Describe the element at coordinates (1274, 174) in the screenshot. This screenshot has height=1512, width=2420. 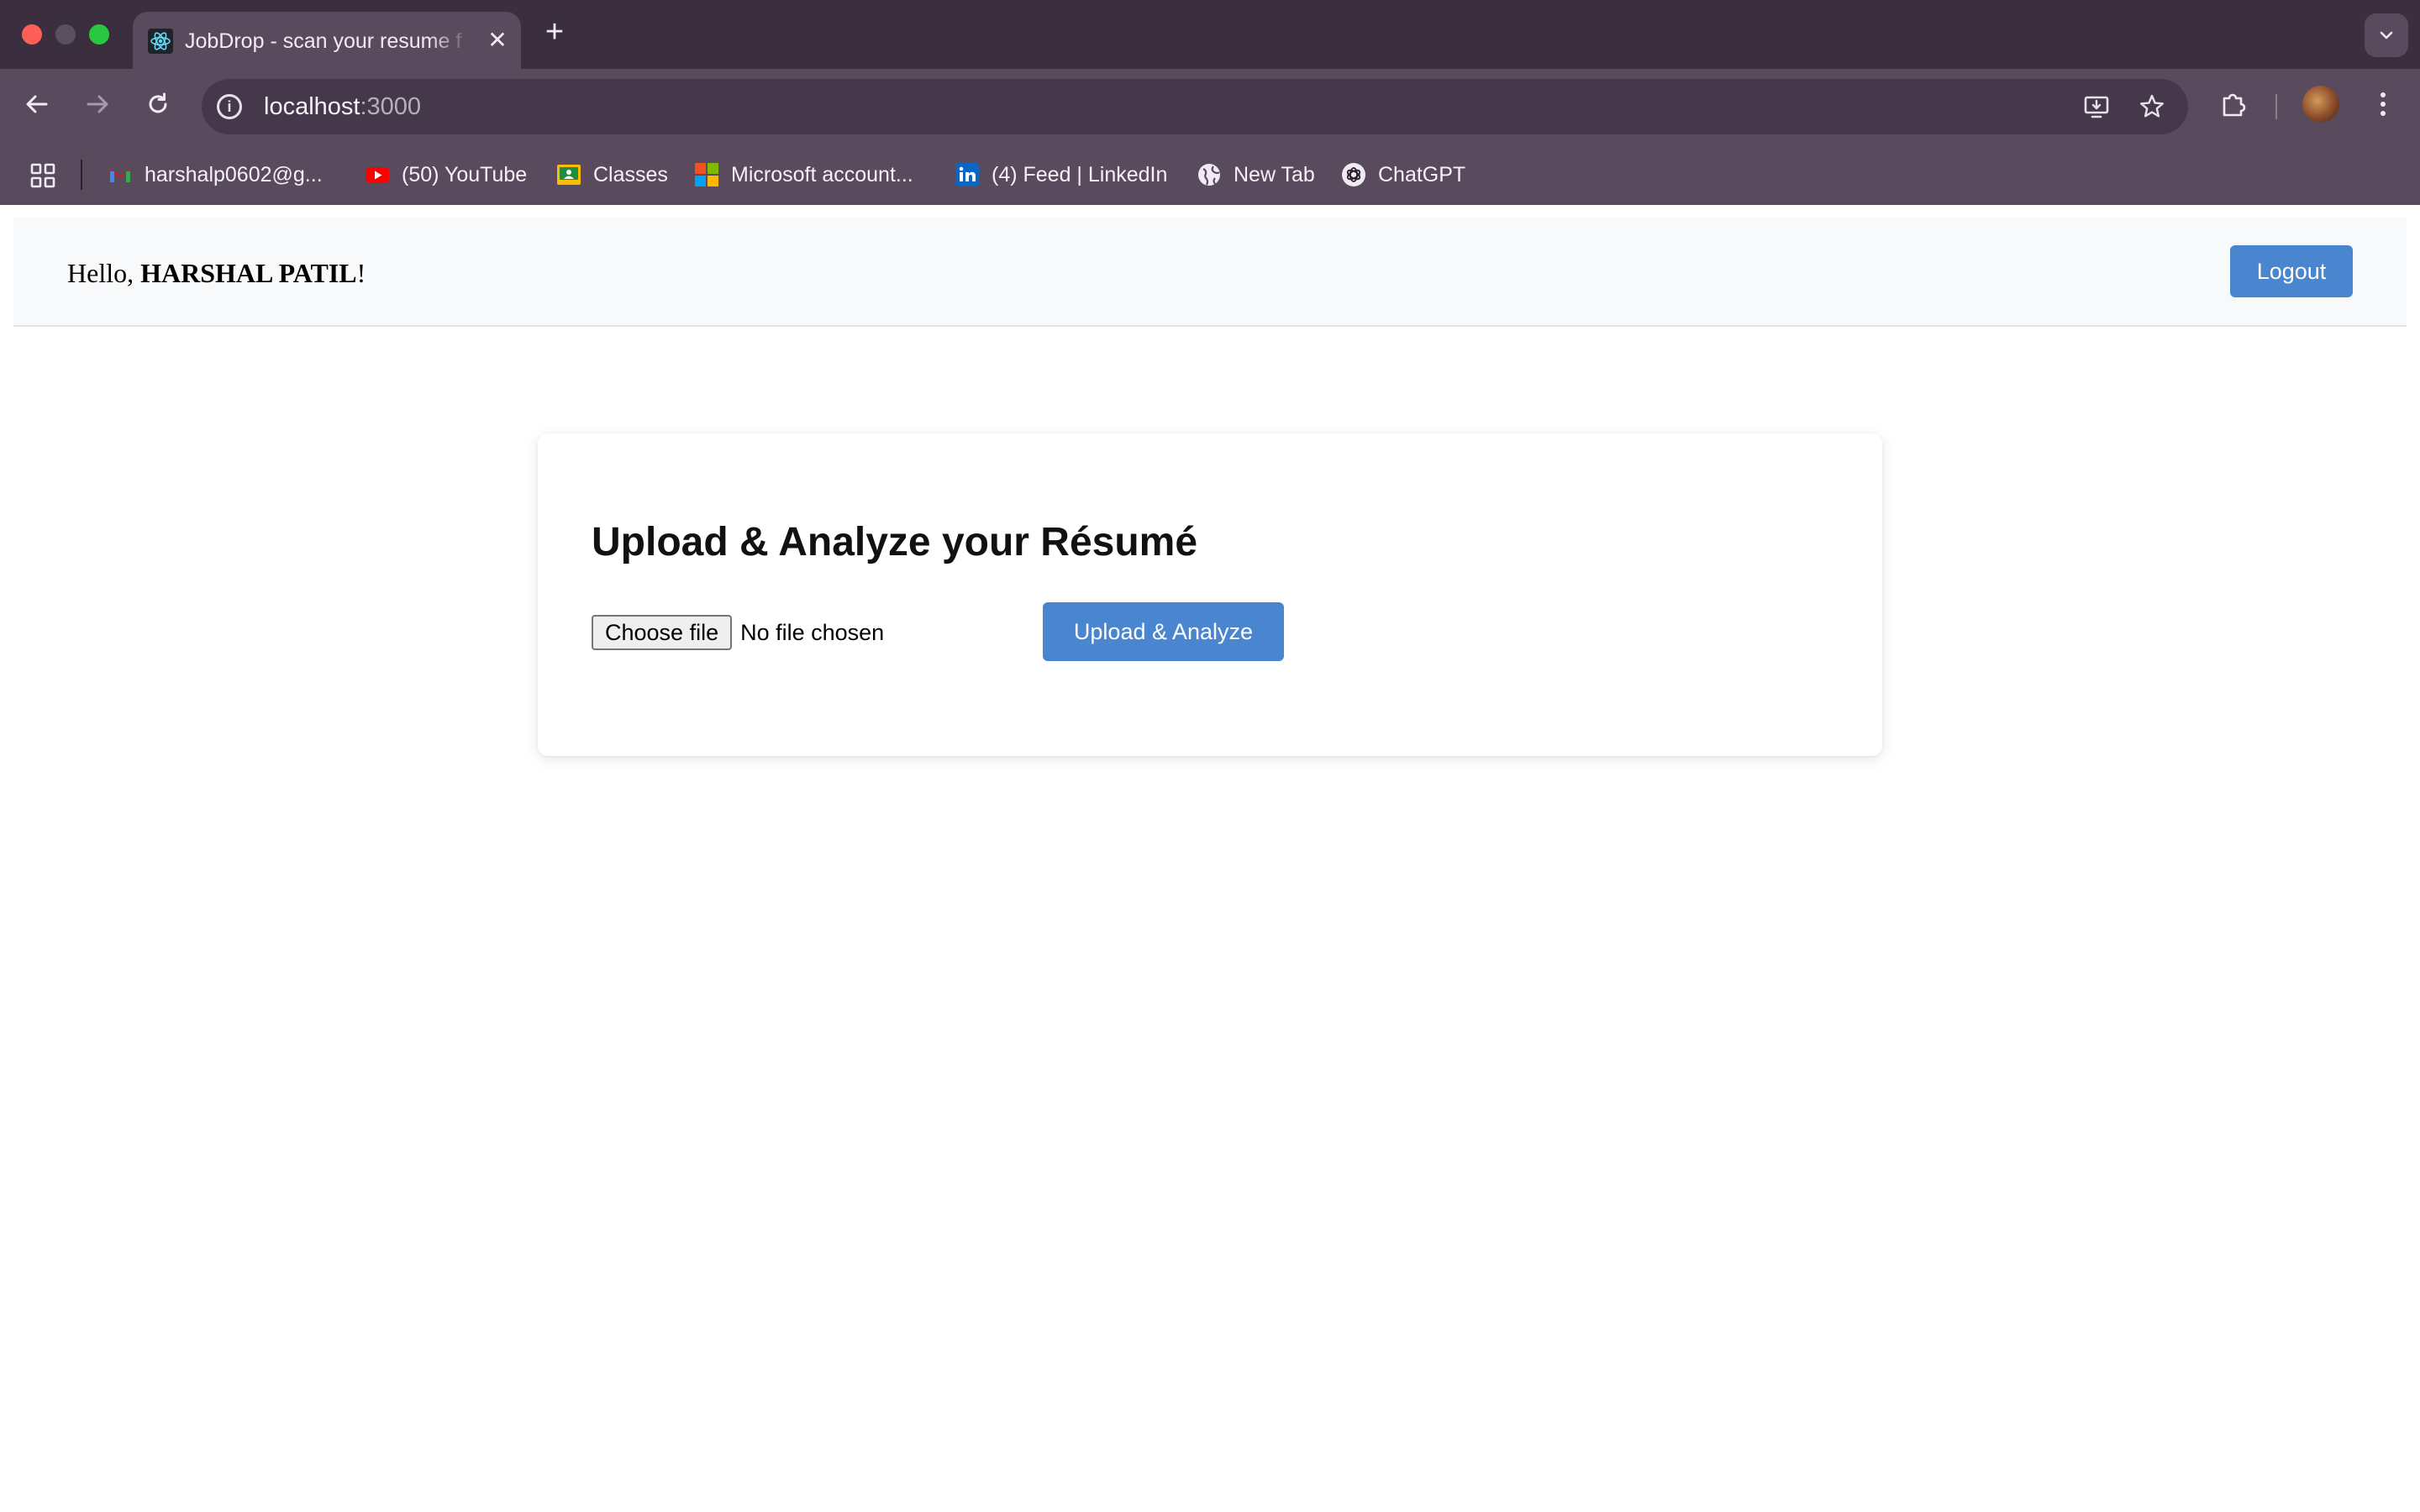
I see `bookmark-label: New Tab` at that location.